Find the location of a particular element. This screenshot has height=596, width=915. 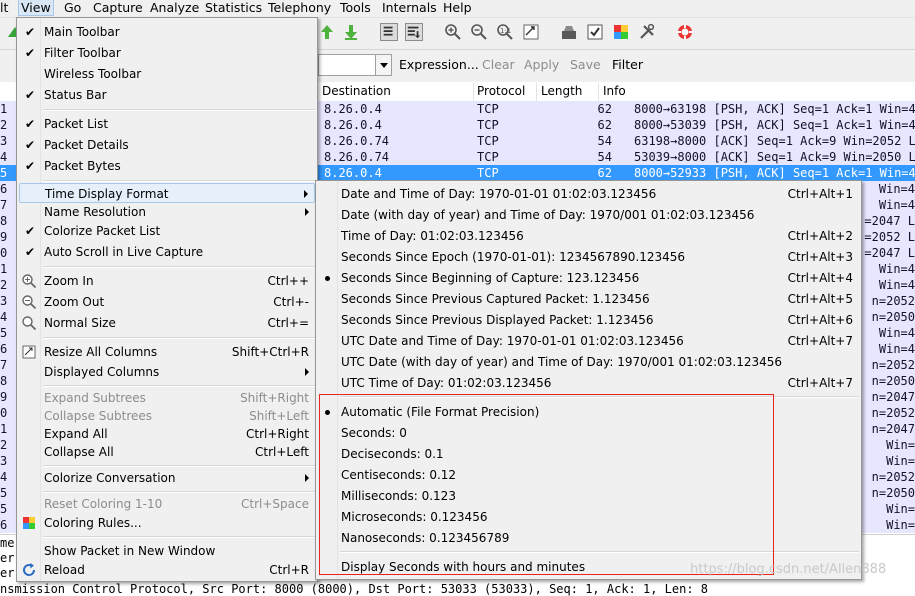

menu-file-partial: lt is located at coordinates (4, 8).